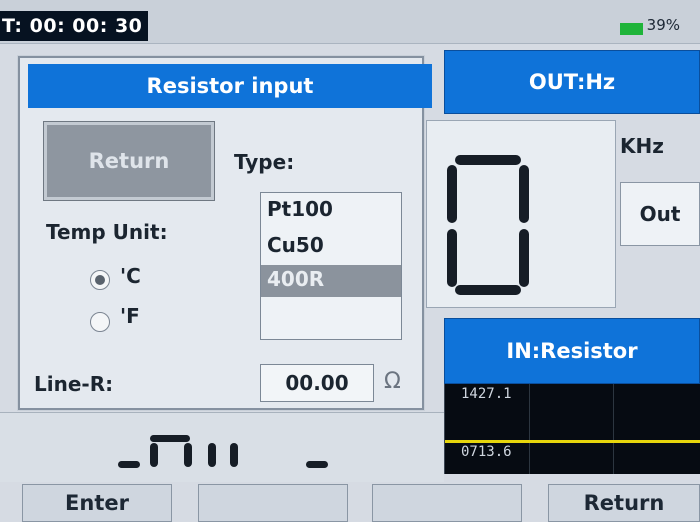  What do you see at coordinates (663, 25) in the screenshot?
I see `battery-percent: 39%` at bounding box center [663, 25].